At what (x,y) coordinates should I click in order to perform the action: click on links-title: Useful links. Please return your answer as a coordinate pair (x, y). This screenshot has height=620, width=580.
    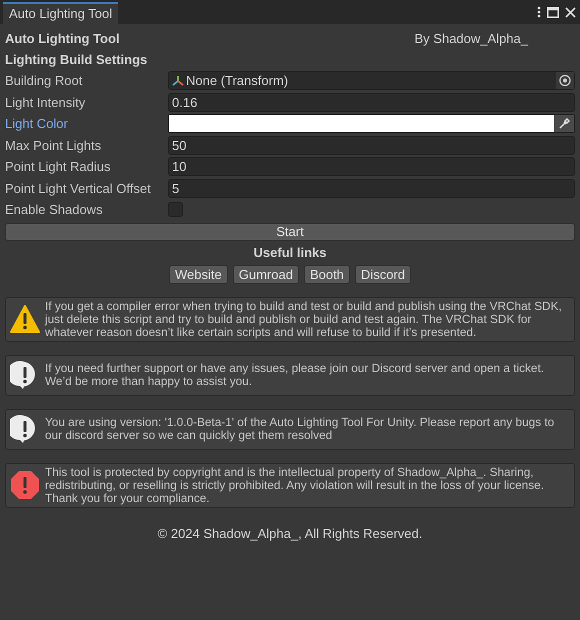
    Looking at the image, I should click on (290, 252).